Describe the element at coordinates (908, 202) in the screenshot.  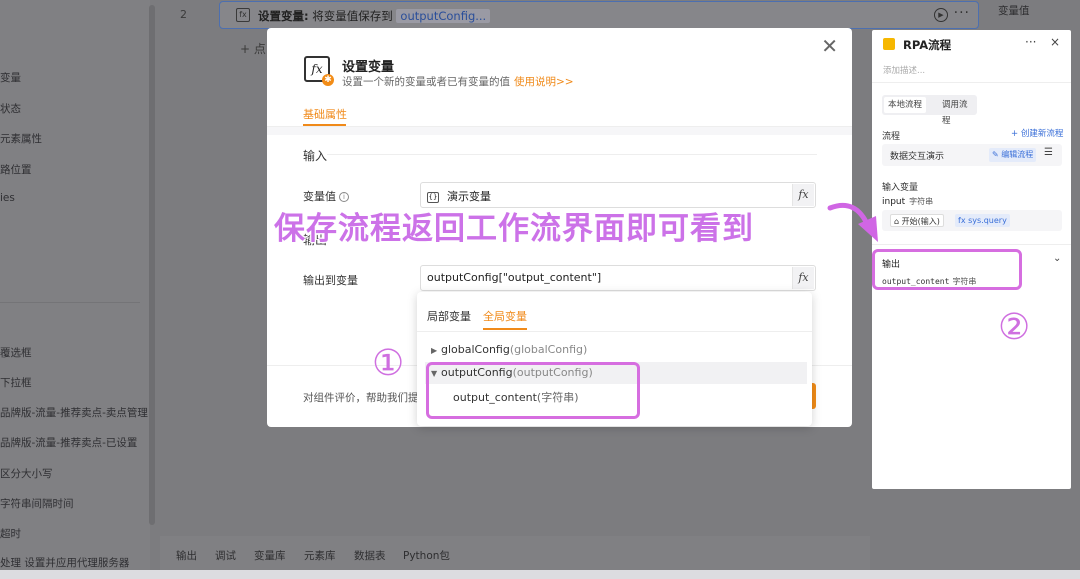
I see `input-variable: input 字符串` at that location.